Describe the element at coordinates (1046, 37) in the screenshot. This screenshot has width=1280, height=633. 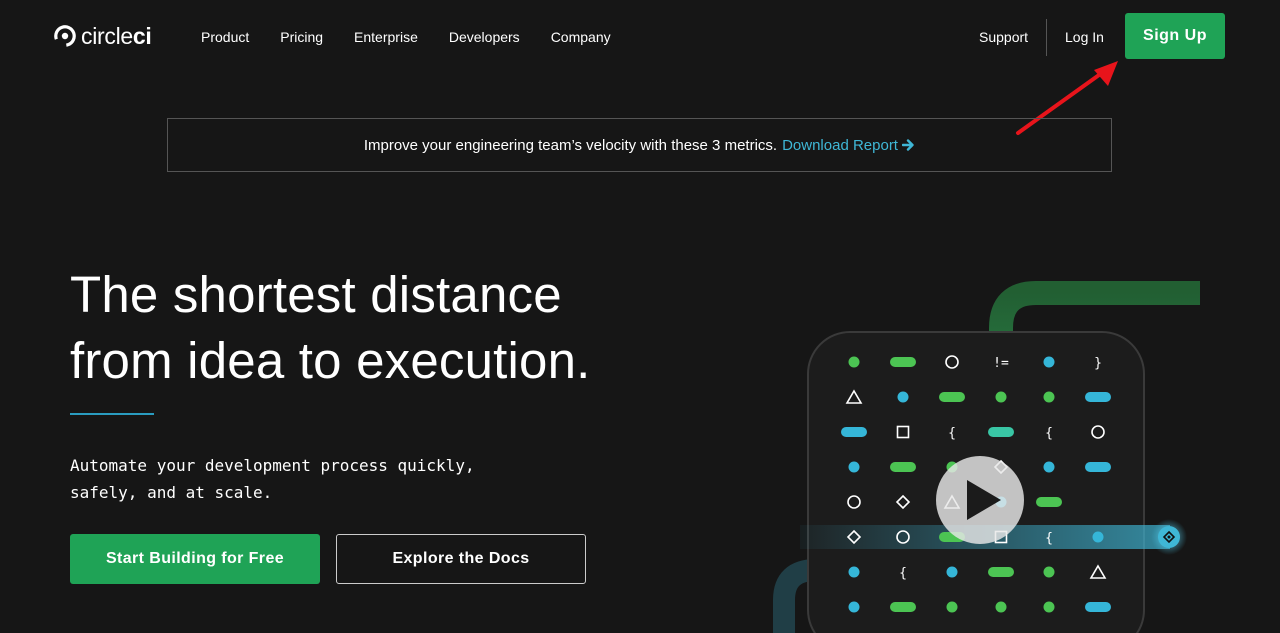
I see `nav-divider` at that location.